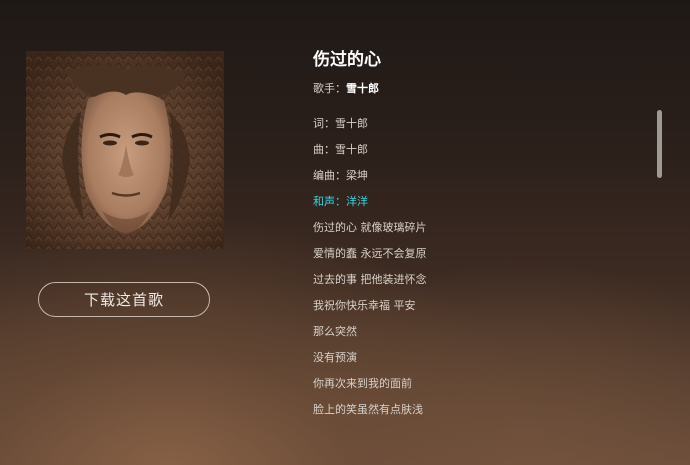 This screenshot has width=690, height=465. I want to click on lyric-line: 脸上的笑虽然有点肤浅, so click(368, 409).